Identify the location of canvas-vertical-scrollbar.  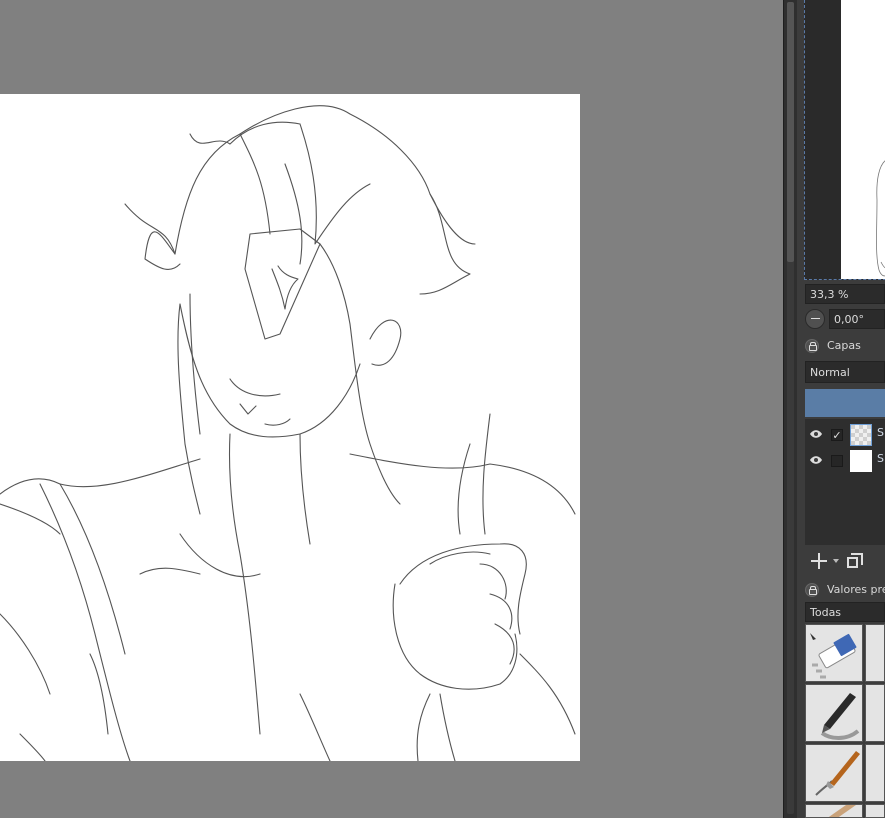
(790, 409).